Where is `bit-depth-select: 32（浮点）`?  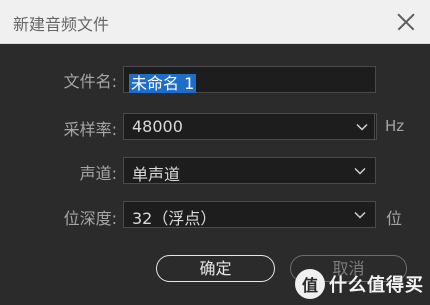
bit-depth-select: 32（浮点） is located at coordinates (249, 214).